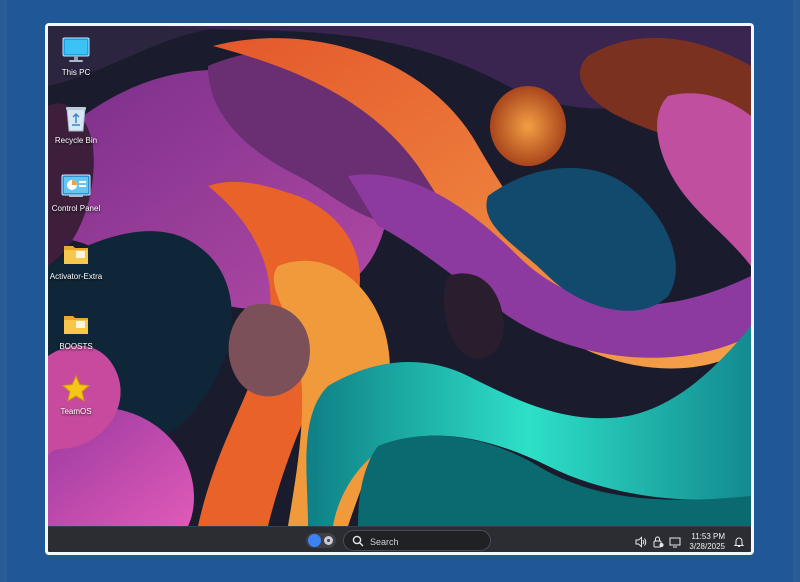 This screenshot has width=800, height=582. Describe the element at coordinates (76, 276) in the screenshot. I see `desktop-icon-label: Activator-Extra` at that location.